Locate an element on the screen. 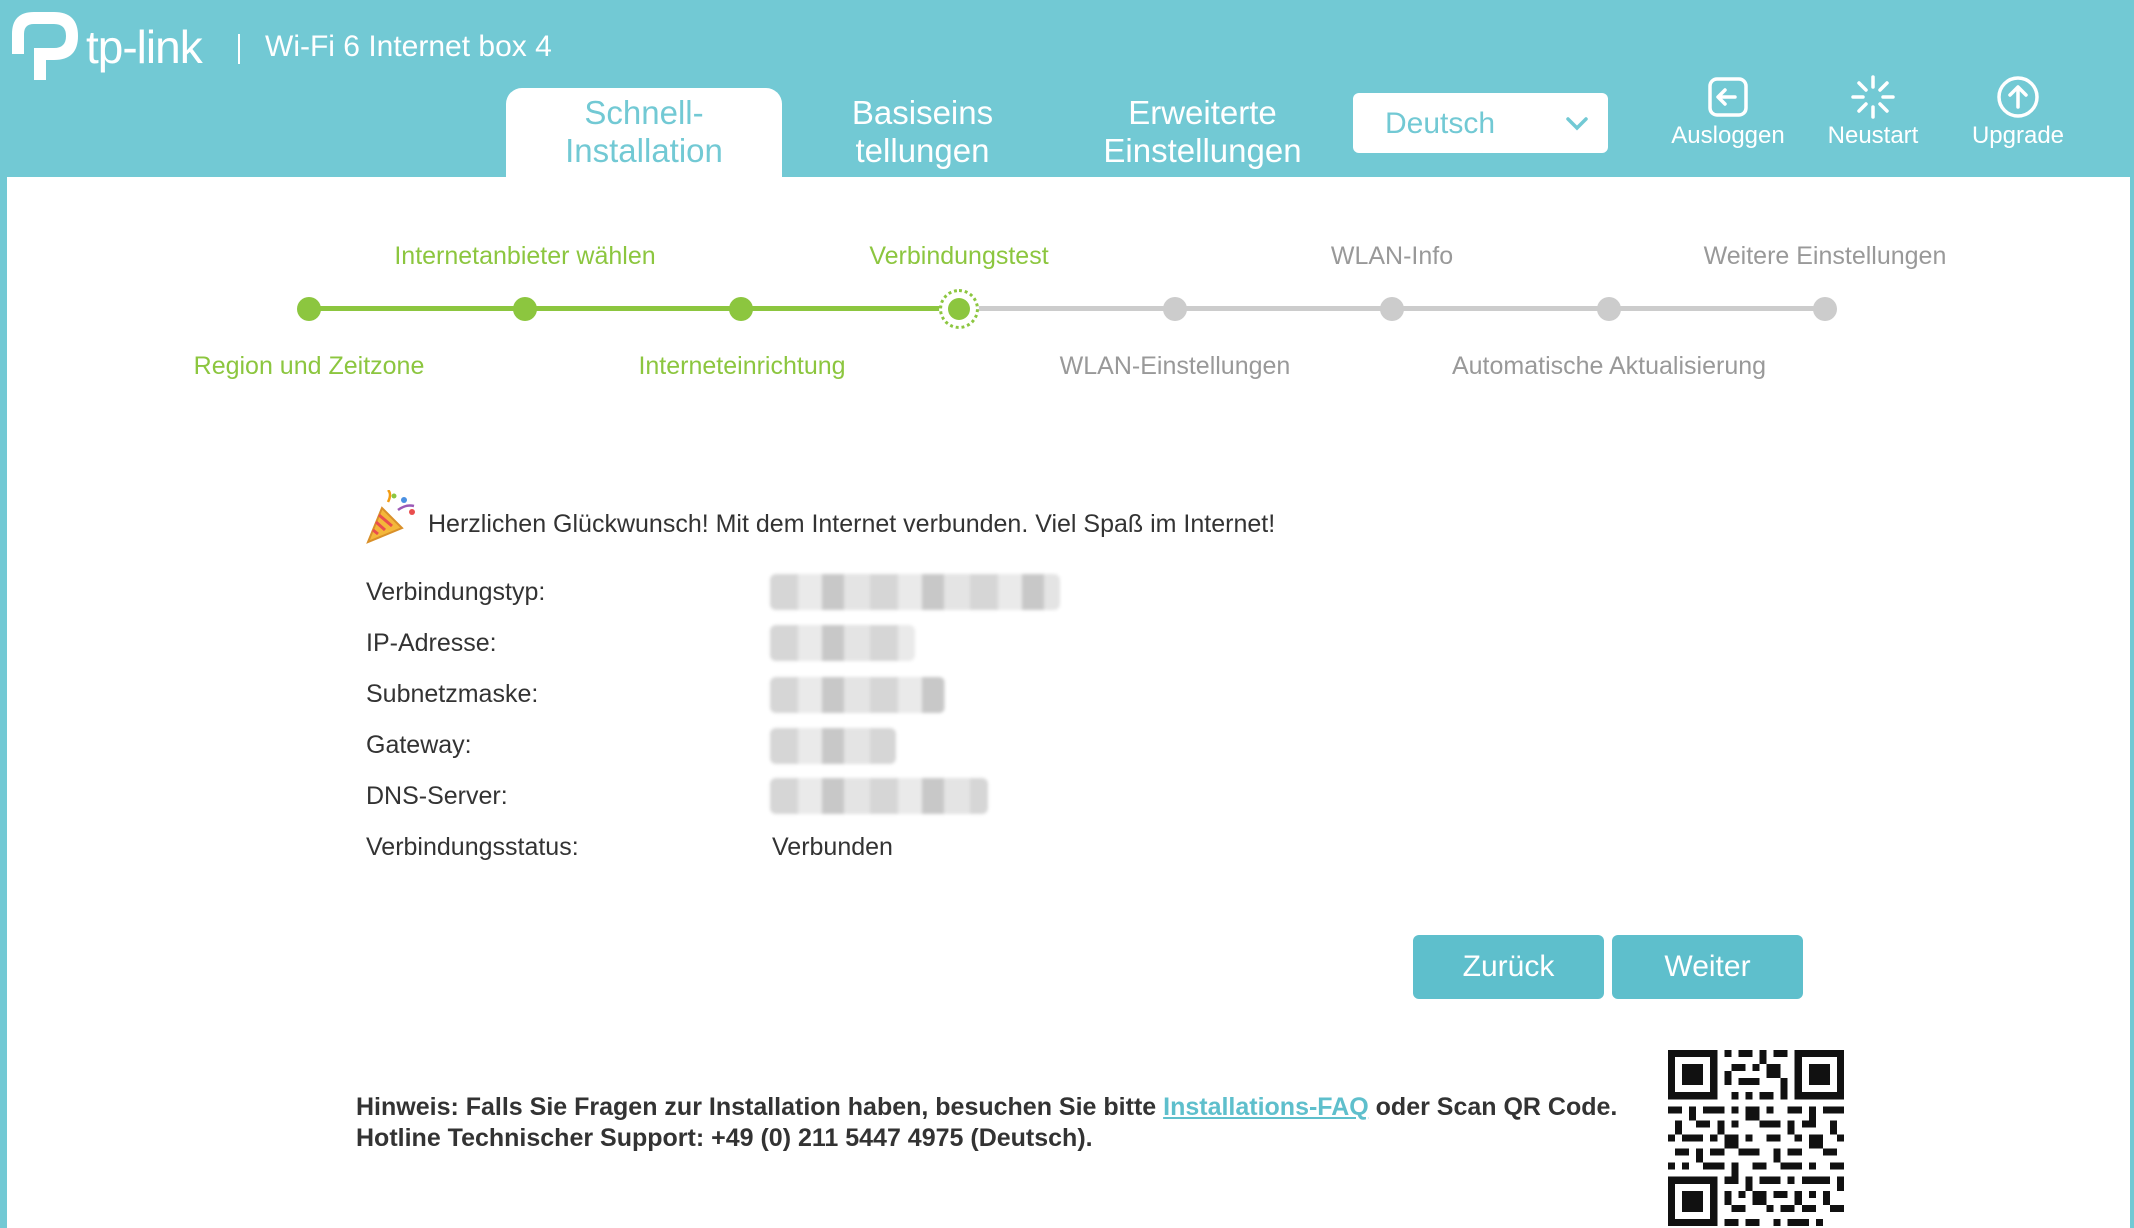 The width and height of the screenshot is (2134, 1228). party-popper-icon is located at coordinates (390, 517).